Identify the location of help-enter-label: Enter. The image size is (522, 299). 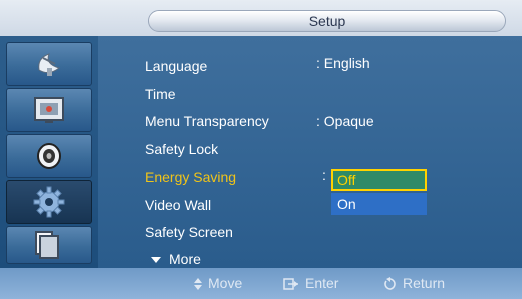
(322, 283).